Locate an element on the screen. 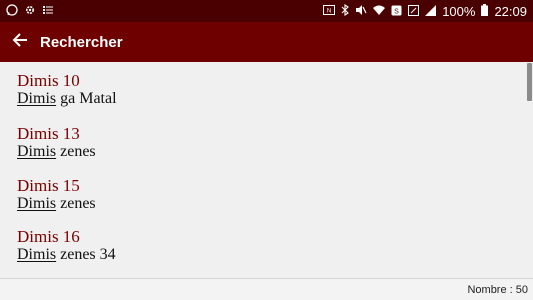  list-item: Dimis 13 Dimis zenes is located at coordinates (267, 143).